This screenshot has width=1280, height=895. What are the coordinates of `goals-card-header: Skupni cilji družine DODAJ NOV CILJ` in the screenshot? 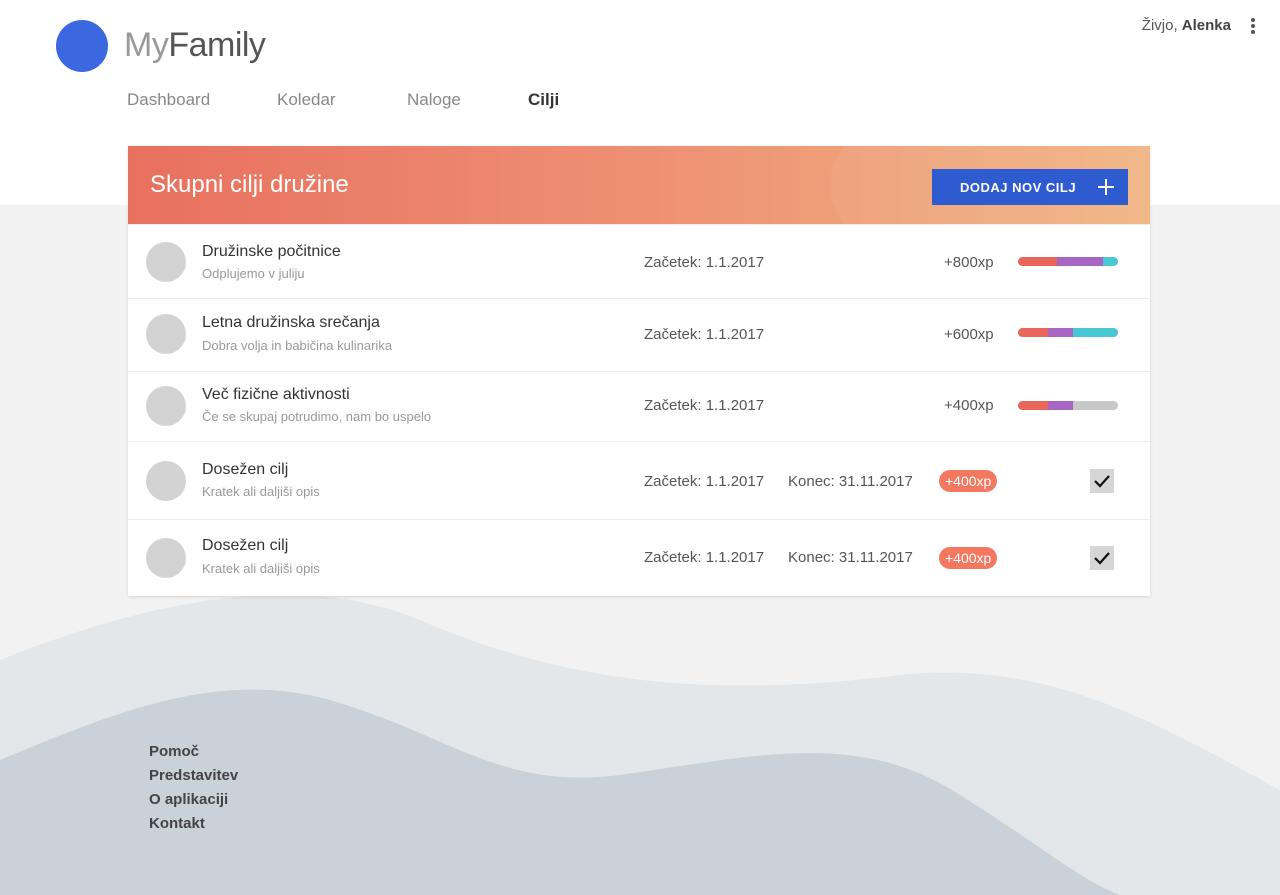 It's located at (639, 185).